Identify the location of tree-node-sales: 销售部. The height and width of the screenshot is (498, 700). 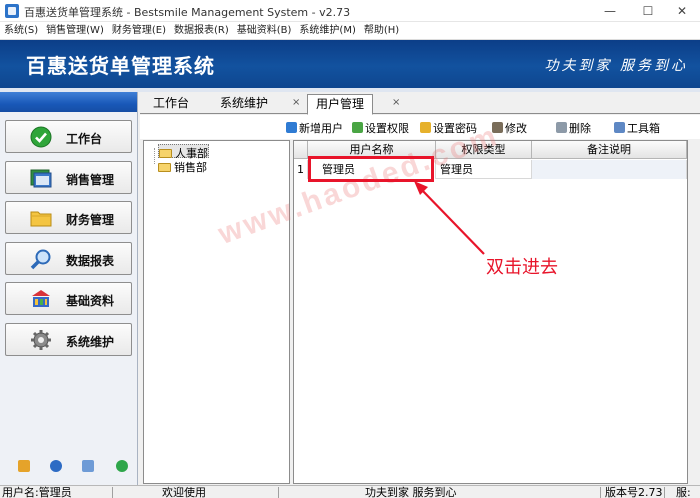
(182, 166).